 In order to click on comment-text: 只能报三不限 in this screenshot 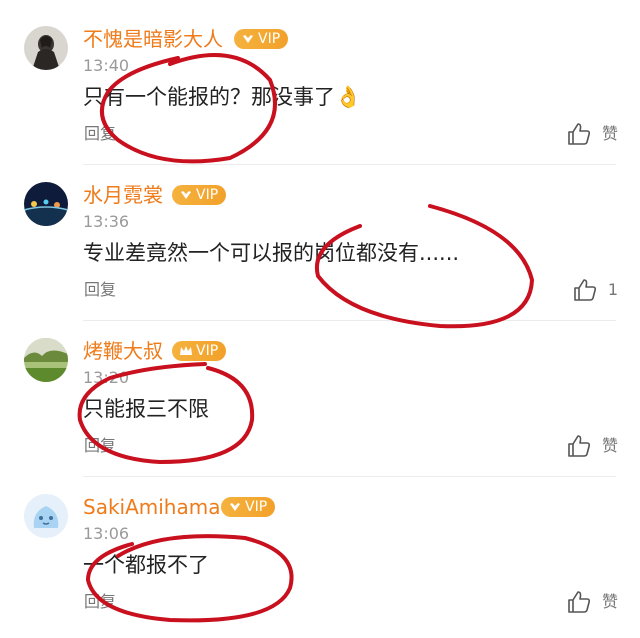, I will do `click(146, 409)`.